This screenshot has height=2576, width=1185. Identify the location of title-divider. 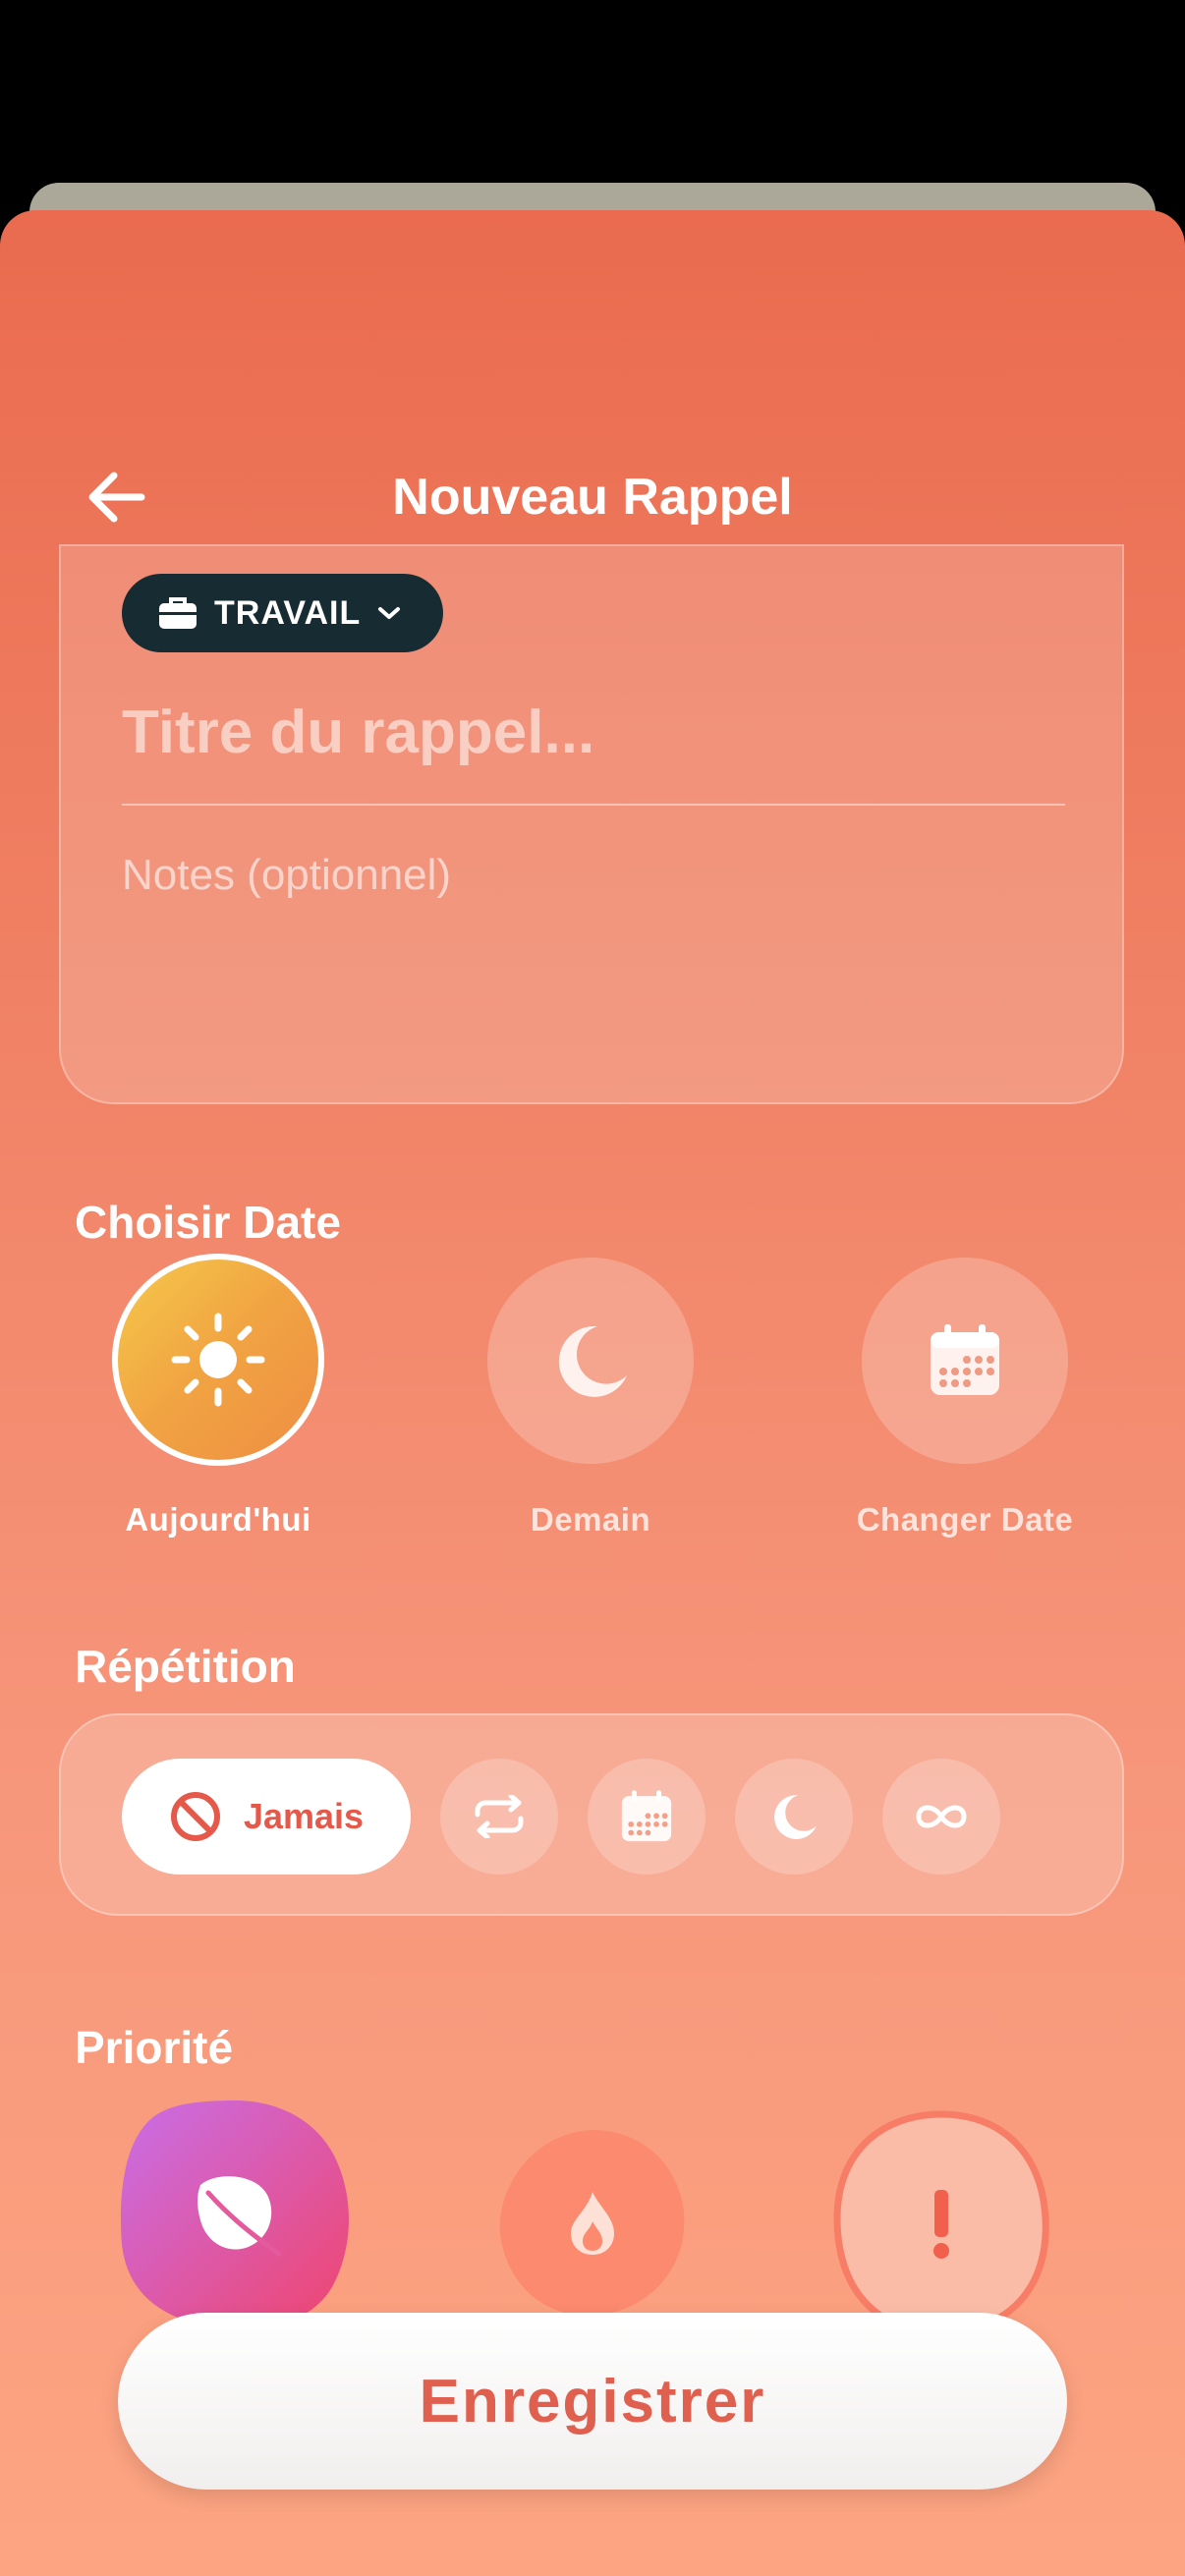
(594, 805).